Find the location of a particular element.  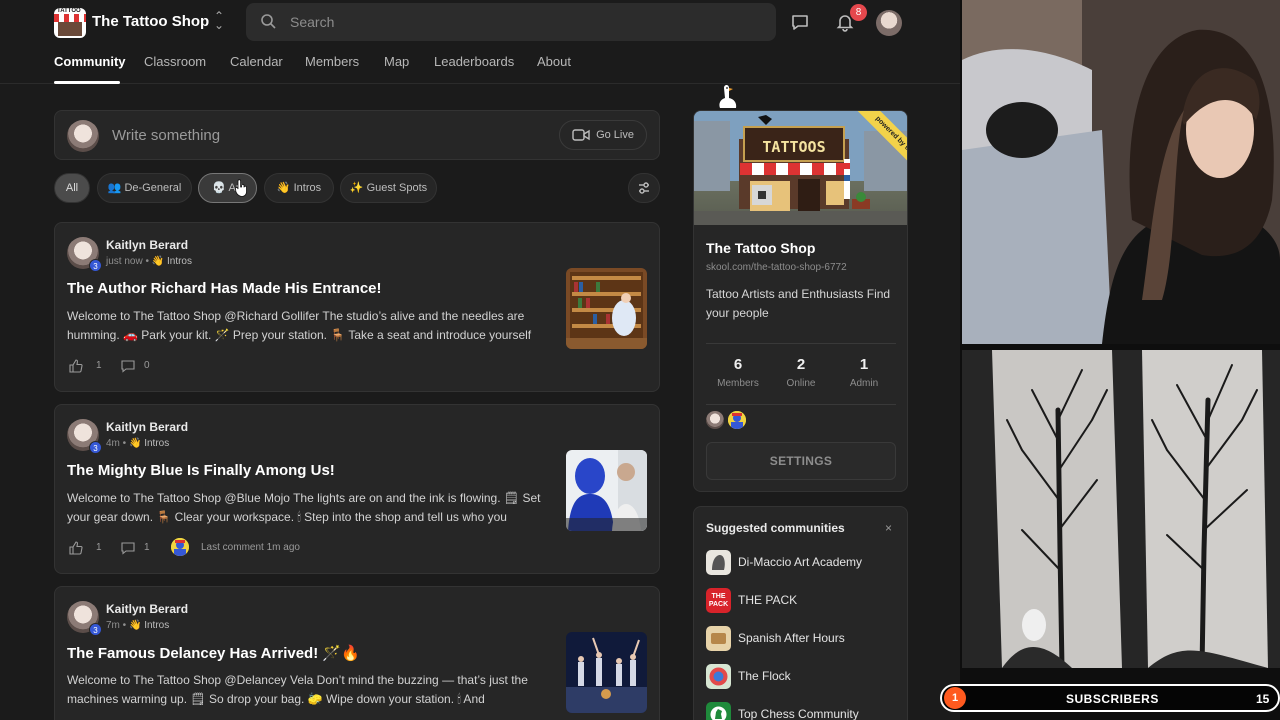

post-time: 4m is located at coordinates (113, 443).